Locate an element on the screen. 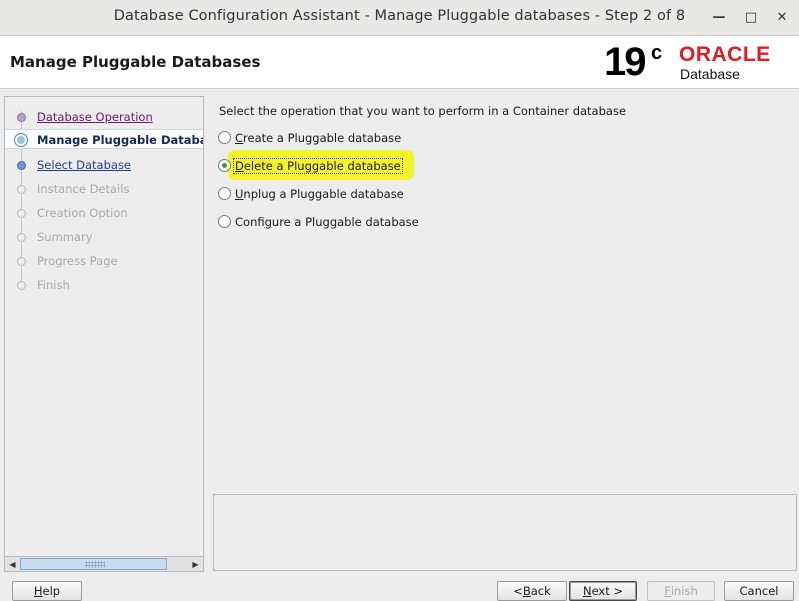 The width and height of the screenshot is (799, 601). maximize-icon: □ is located at coordinates (751, 17).